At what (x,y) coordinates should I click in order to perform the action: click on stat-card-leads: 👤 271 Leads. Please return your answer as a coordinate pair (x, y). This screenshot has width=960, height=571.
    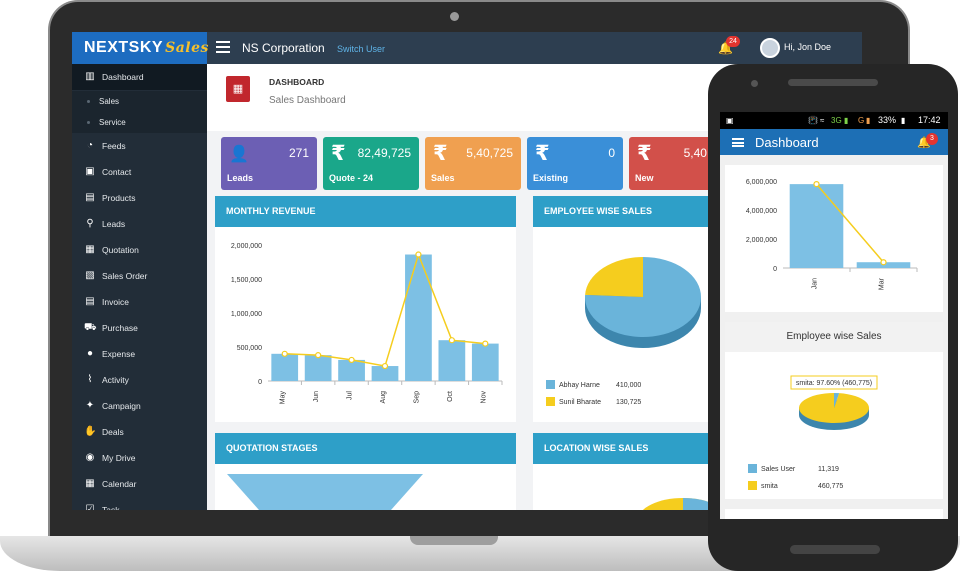
    Looking at the image, I should click on (269, 163).